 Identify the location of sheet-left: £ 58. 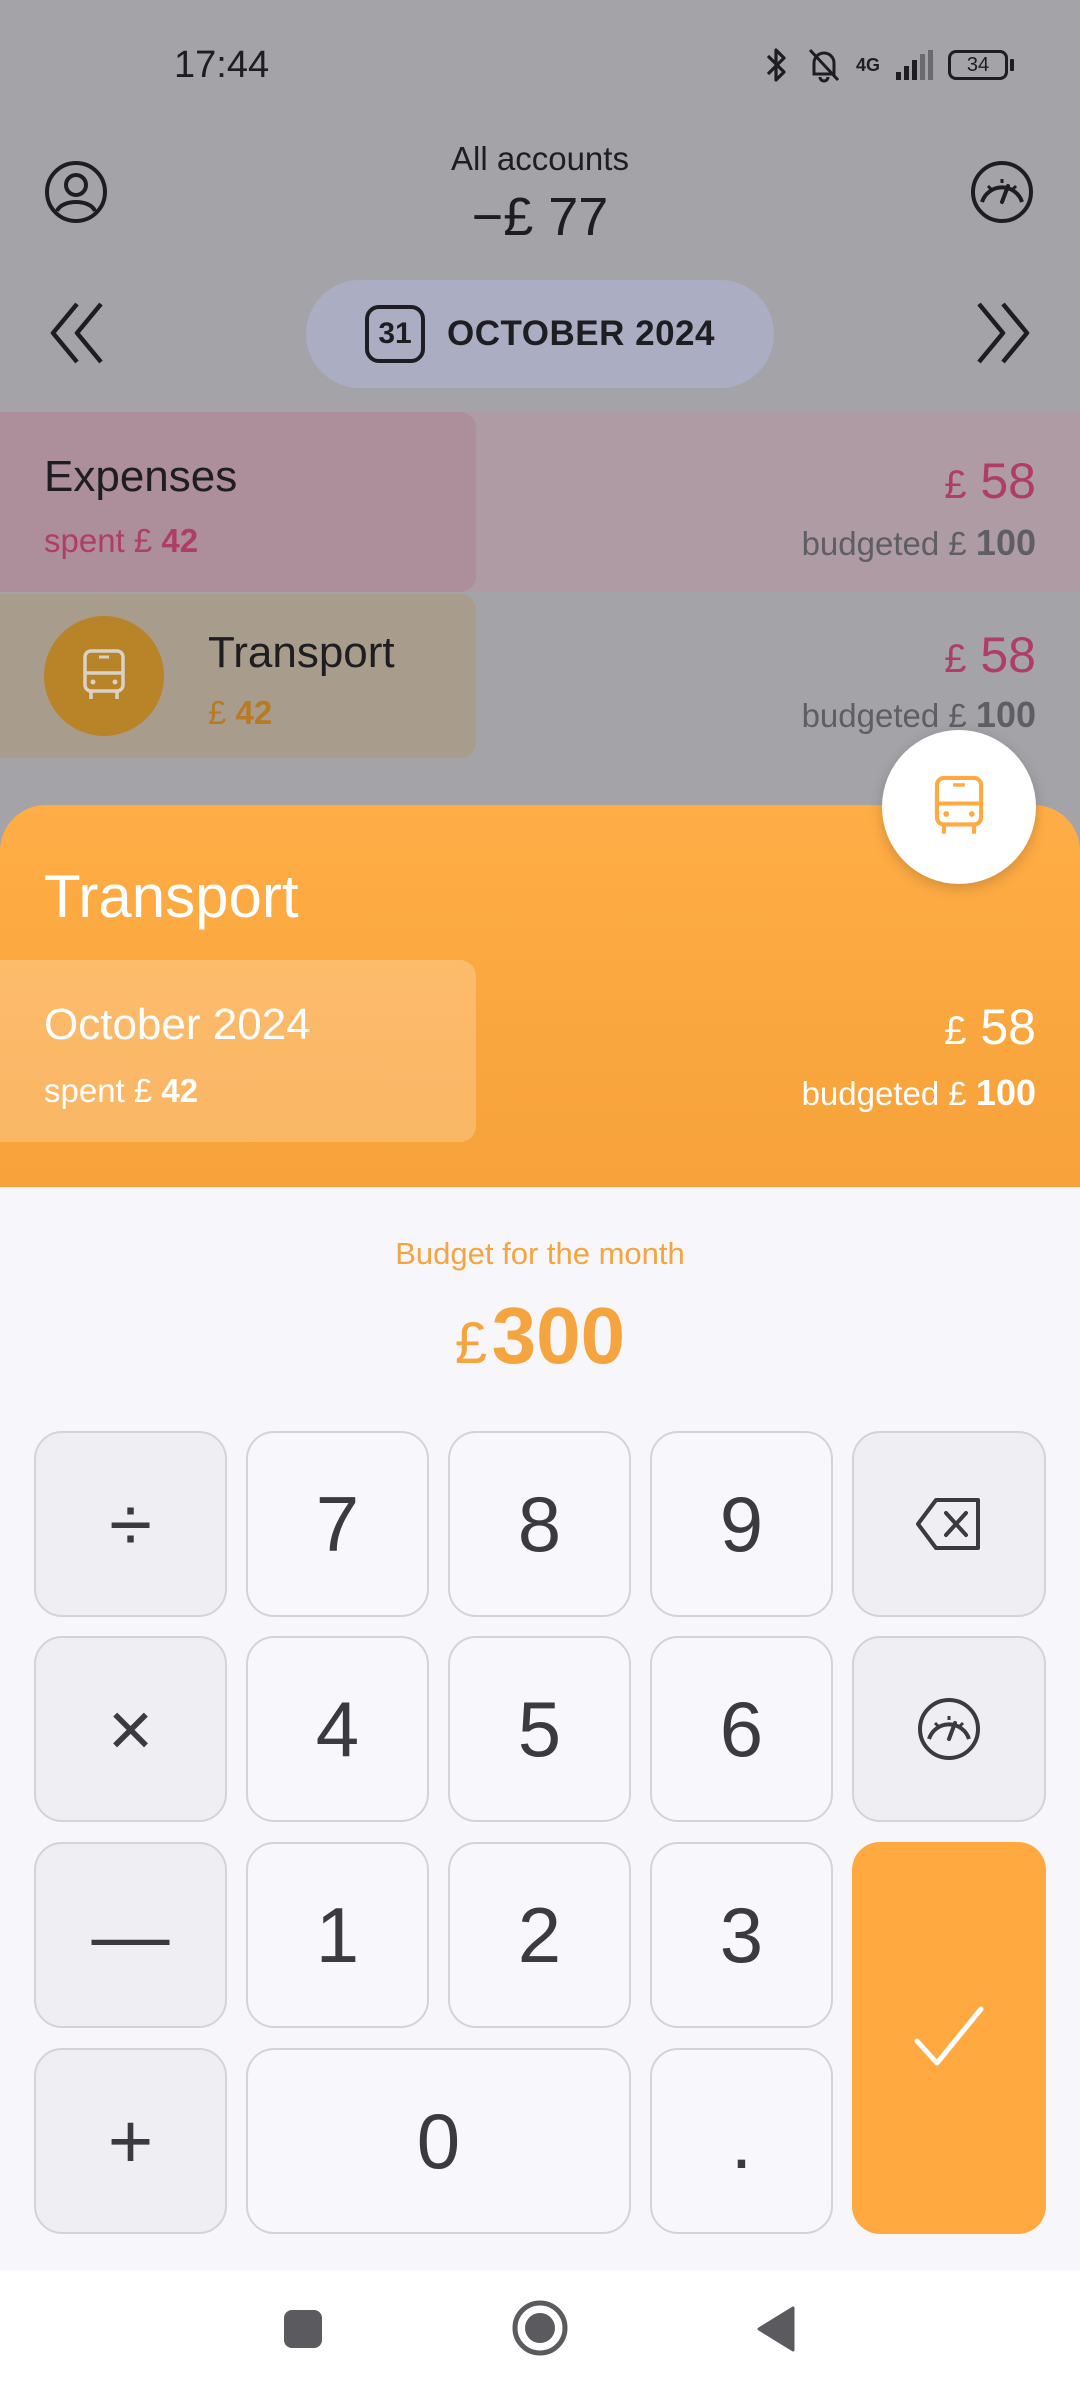
(990, 1027).